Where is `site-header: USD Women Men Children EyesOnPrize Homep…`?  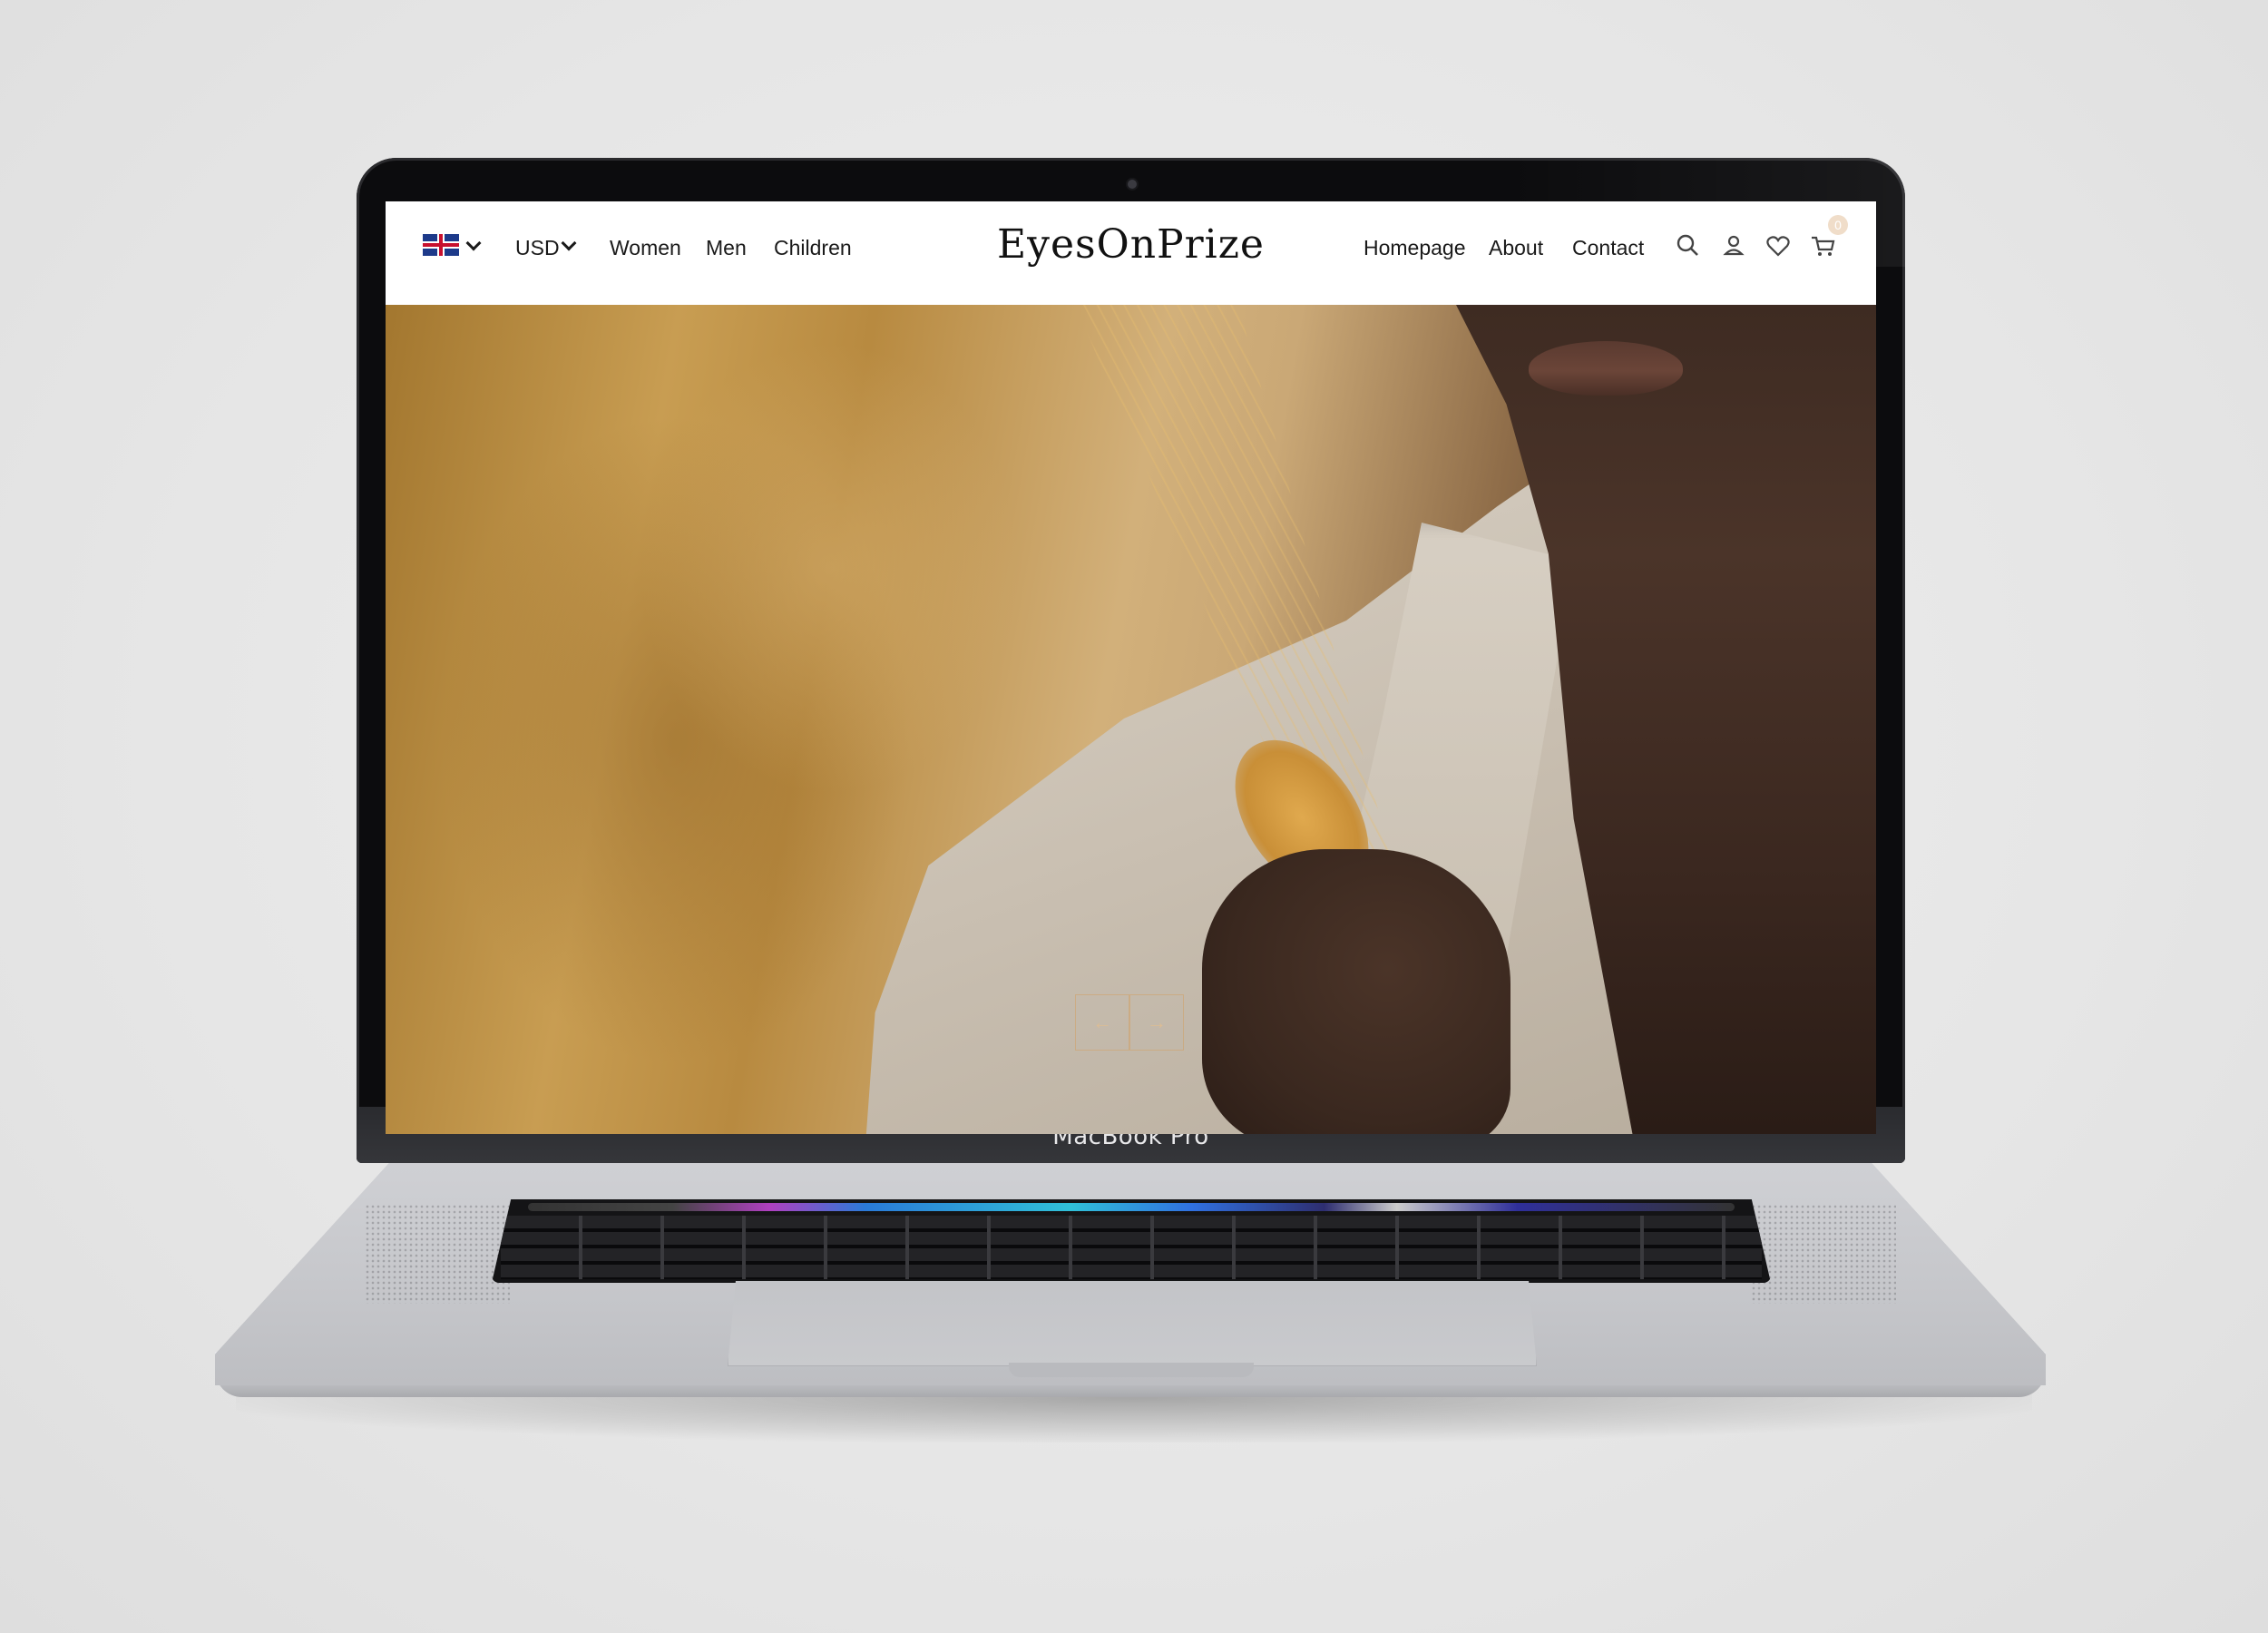
site-header: USD Women Men Children EyesOnPrize Homep… is located at coordinates (1131, 253).